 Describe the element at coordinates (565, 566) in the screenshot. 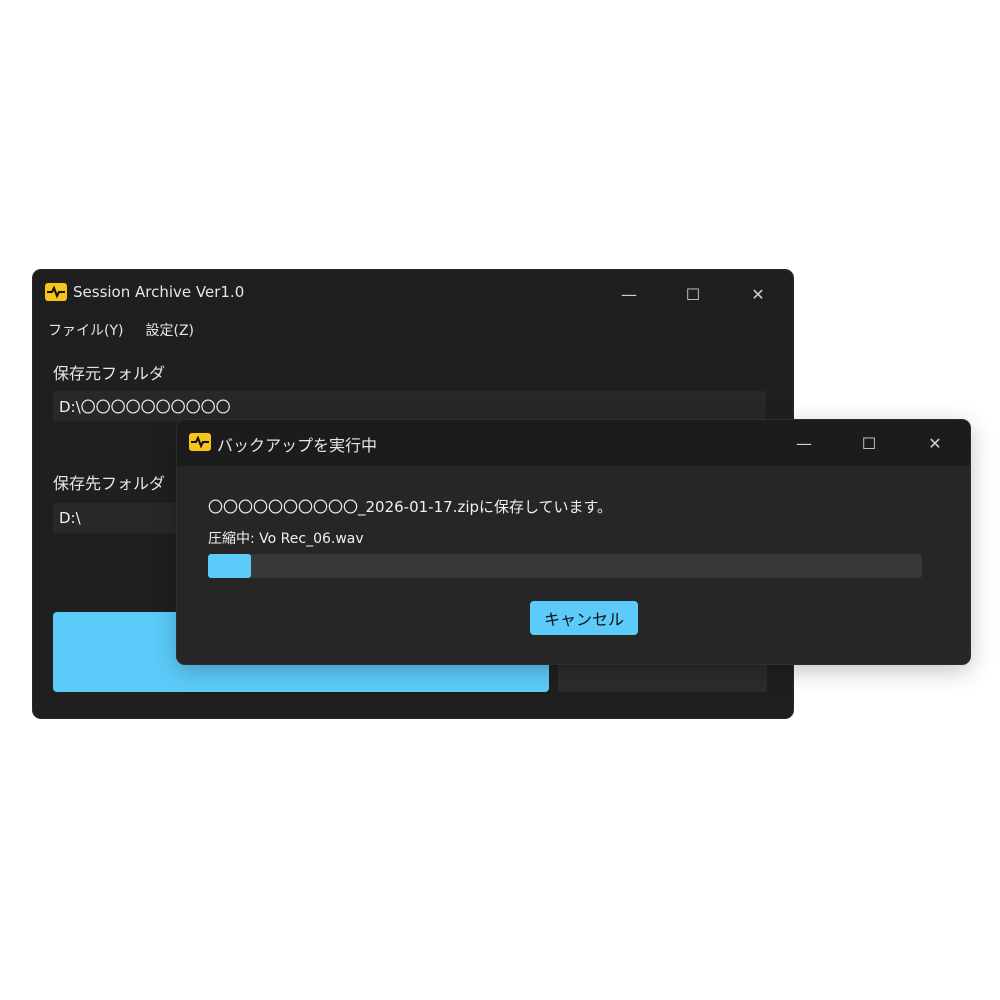

I see `progress-bar` at that location.